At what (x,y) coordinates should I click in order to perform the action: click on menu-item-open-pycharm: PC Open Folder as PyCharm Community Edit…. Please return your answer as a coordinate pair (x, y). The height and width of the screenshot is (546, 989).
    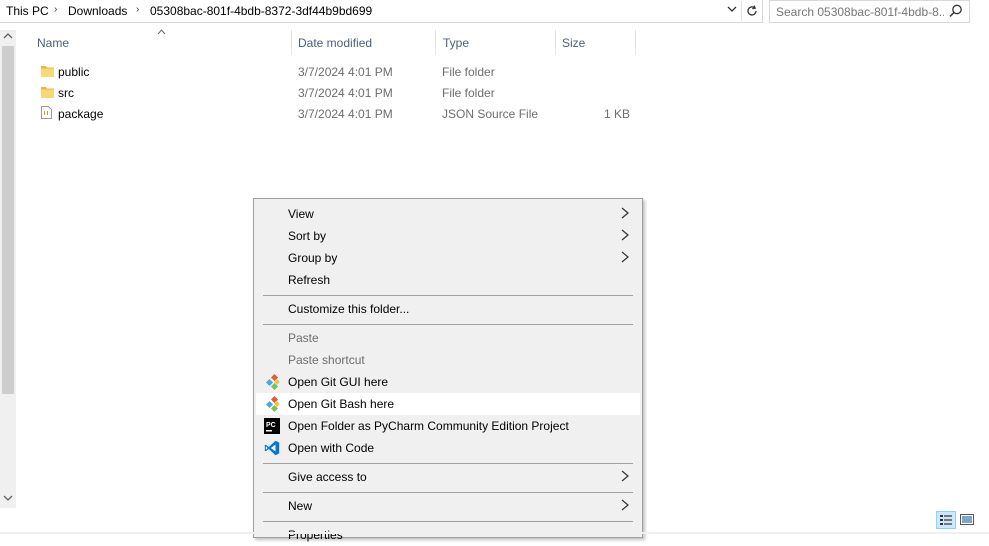
    Looking at the image, I should click on (448, 426).